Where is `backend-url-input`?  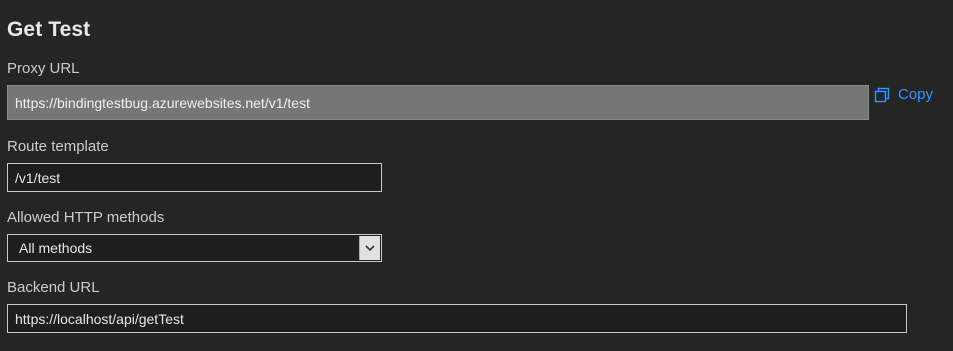
backend-url-input is located at coordinates (457, 318).